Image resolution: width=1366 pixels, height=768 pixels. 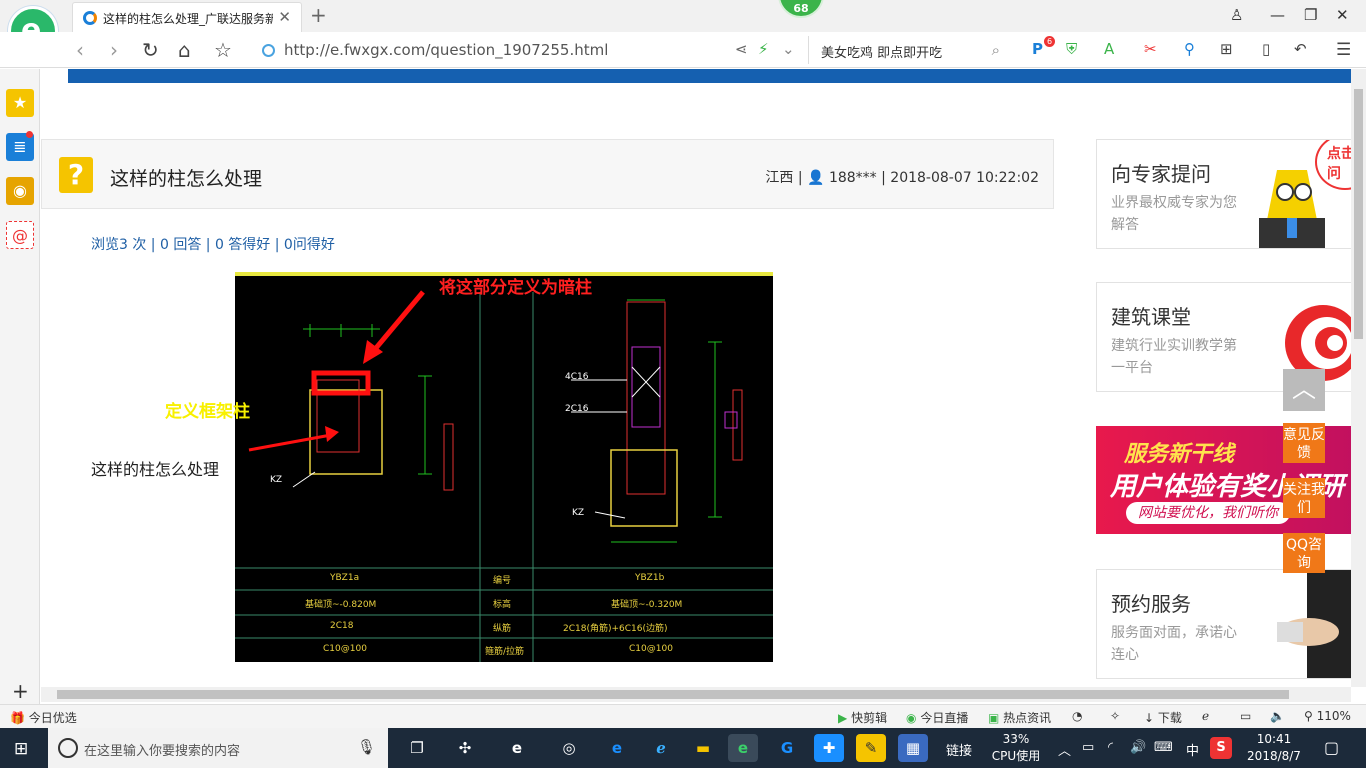 What do you see at coordinates (996, 50) in the screenshot?
I see `search-icon: ⌕` at bounding box center [996, 50].